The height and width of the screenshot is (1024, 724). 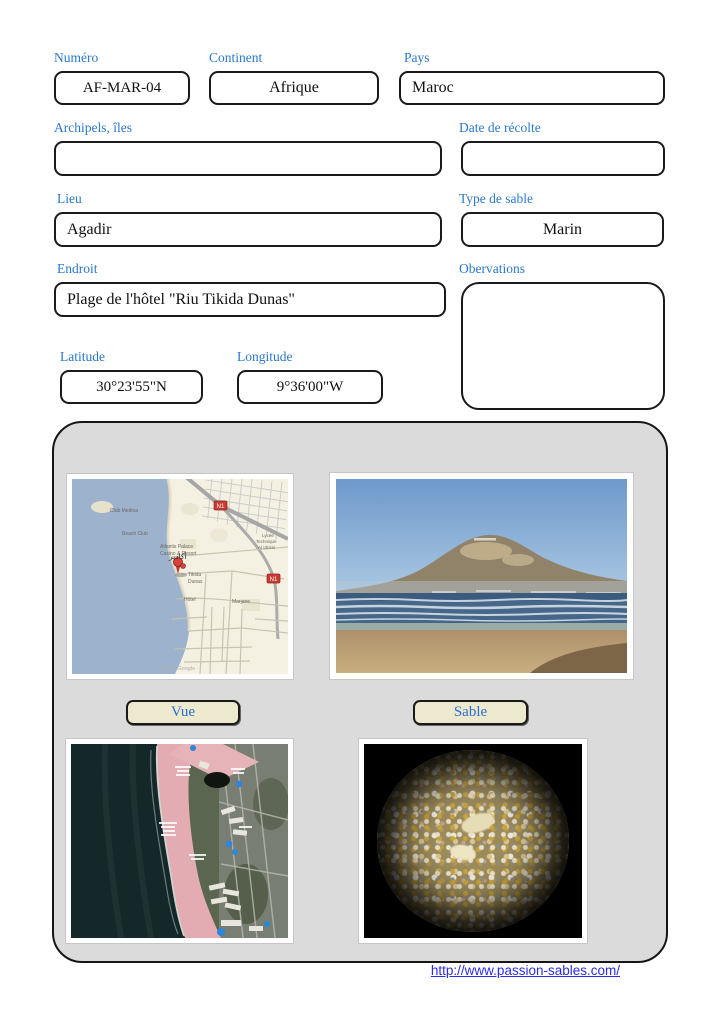 I want to click on map-label: Beach Club, so click(x=135, y=534).